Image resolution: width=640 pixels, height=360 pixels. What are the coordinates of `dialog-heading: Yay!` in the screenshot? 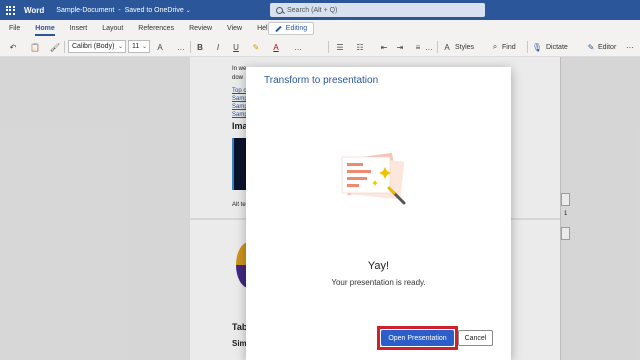 It's located at (378, 266).